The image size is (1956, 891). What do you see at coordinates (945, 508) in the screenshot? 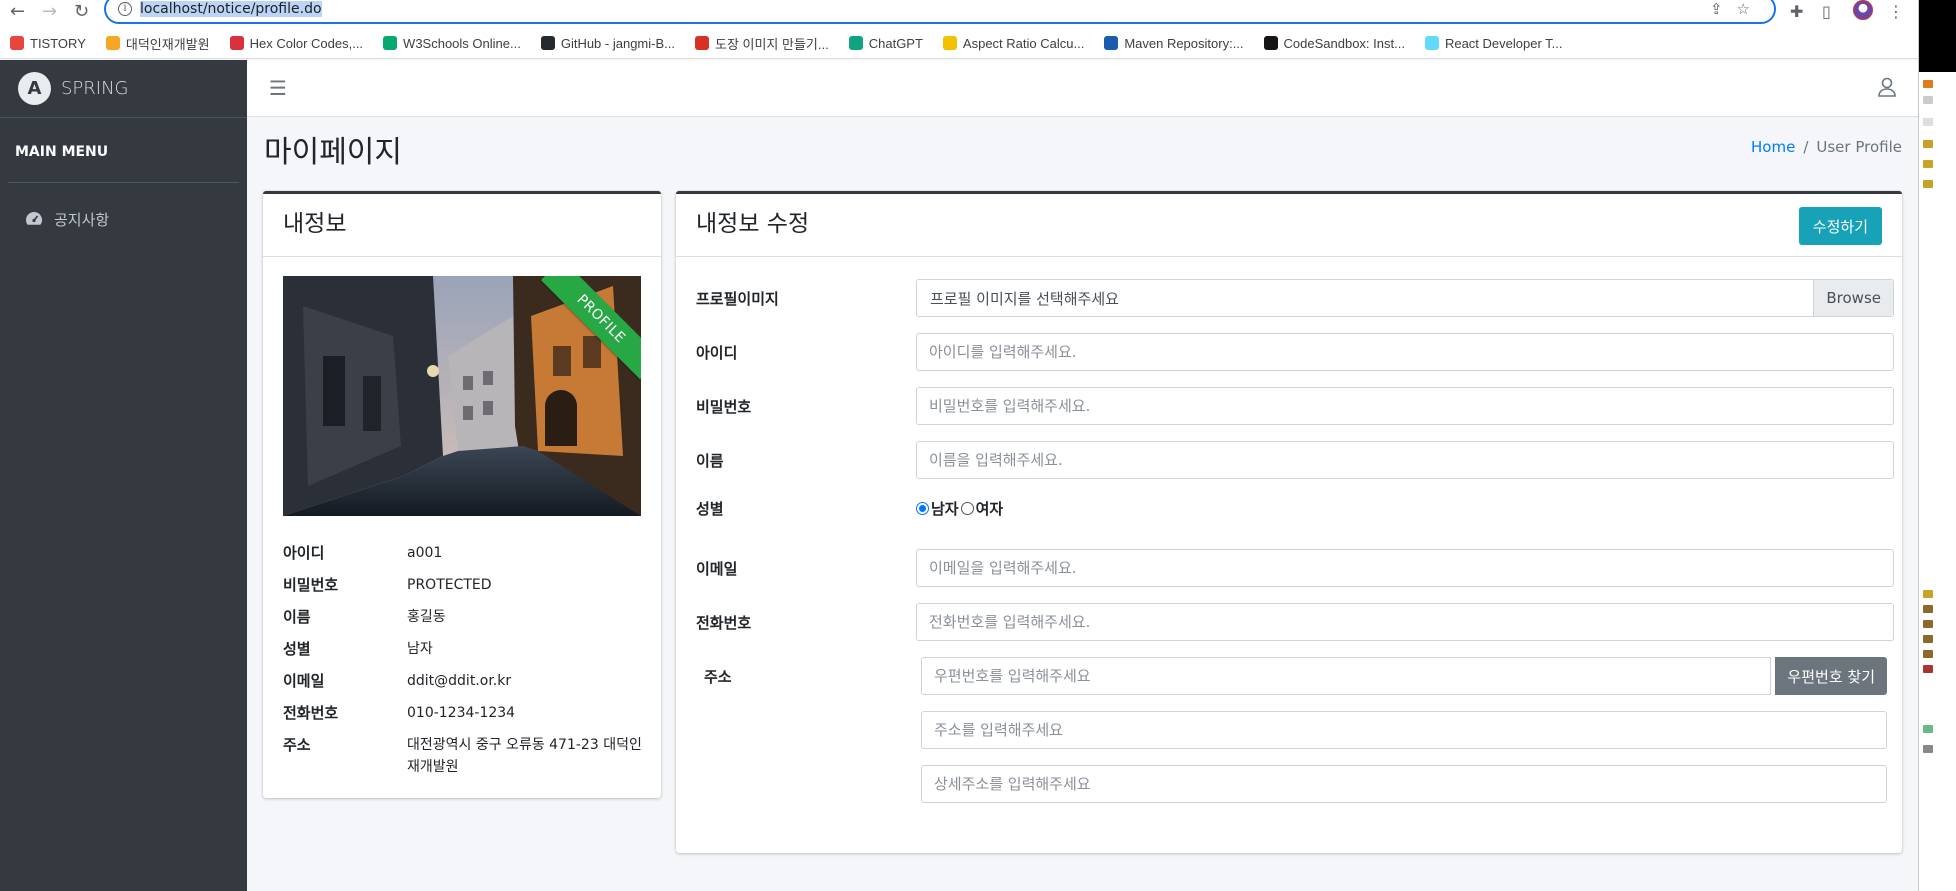
I see `gender-male-label: 남자` at bounding box center [945, 508].